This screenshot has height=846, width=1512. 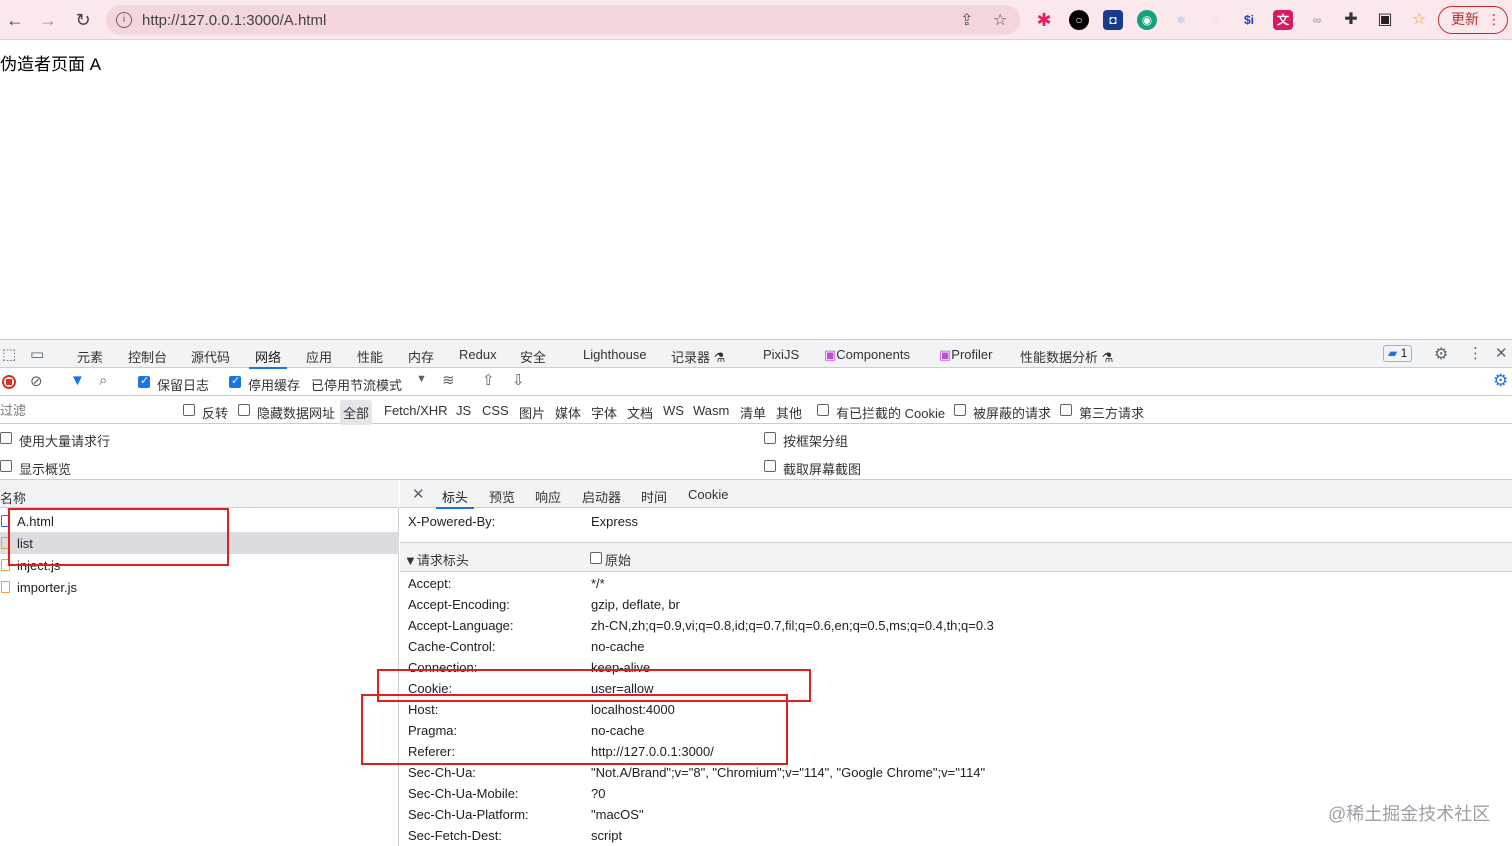 What do you see at coordinates (199, 587) in the screenshot?
I see `request-row: importer.js` at bounding box center [199, 587].